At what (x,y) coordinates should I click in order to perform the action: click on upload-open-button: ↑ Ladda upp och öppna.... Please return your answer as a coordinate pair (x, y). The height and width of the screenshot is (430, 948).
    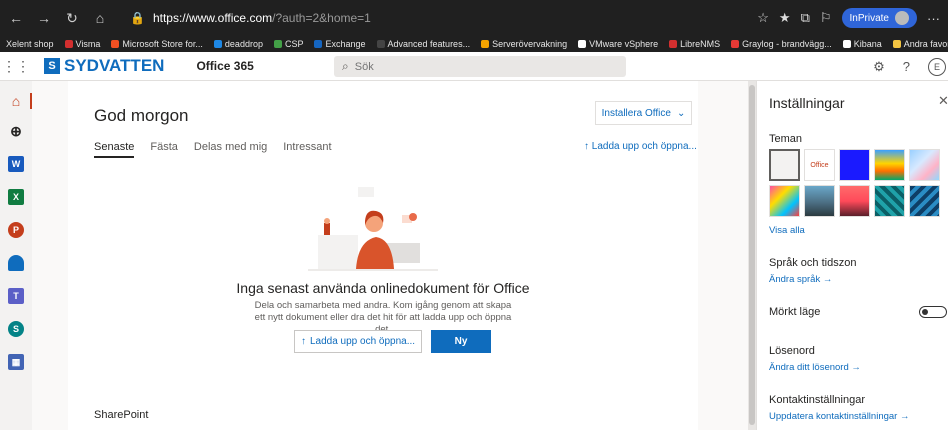
    Looking at the image, I should click on (358, 341).